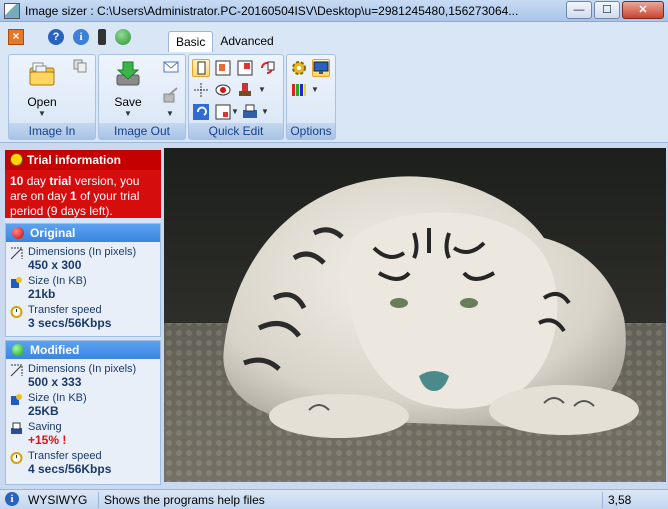 The width and height of the screenshot is (668, 509). I want to click on export-icon, so click(171, 95).